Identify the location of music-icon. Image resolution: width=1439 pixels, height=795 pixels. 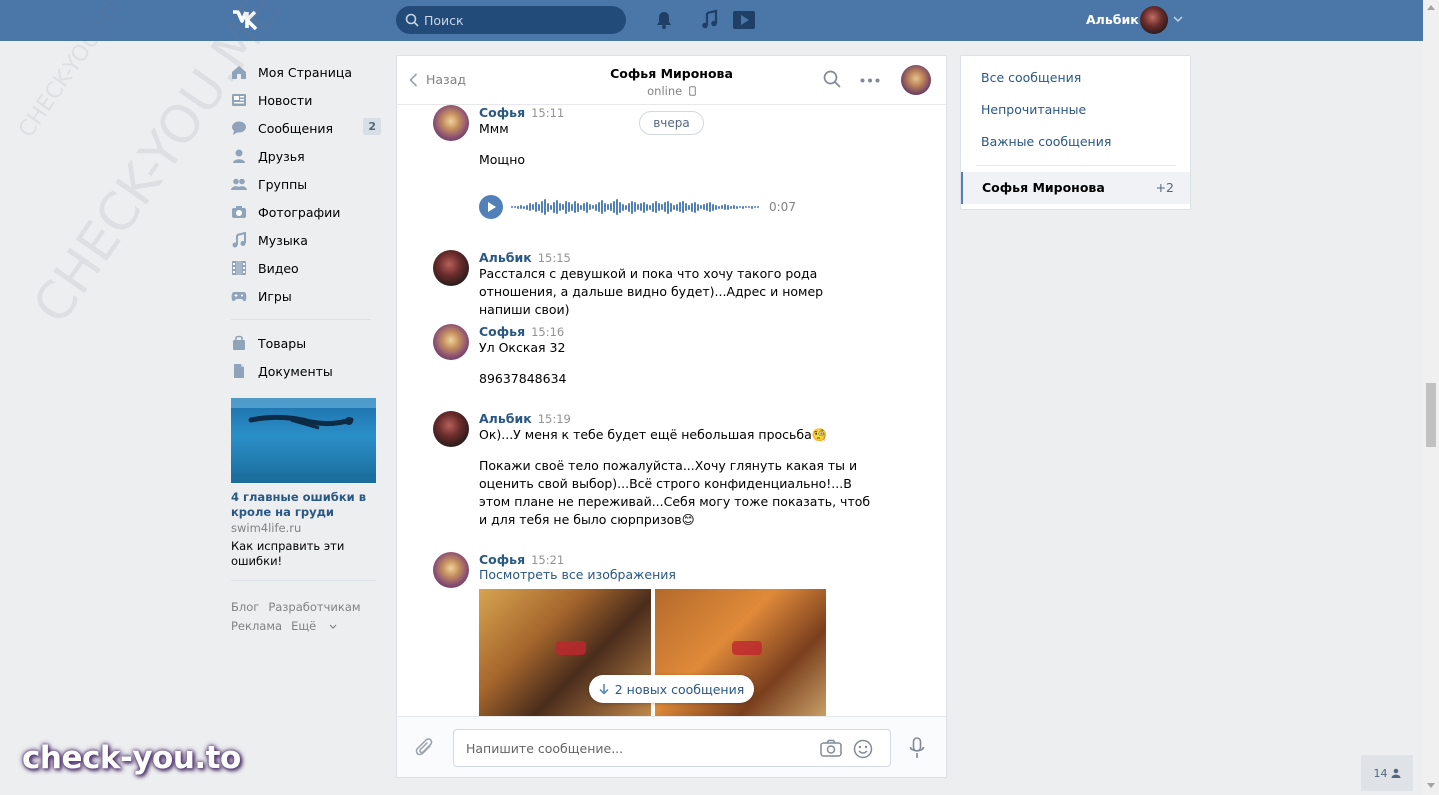
(710, 20).